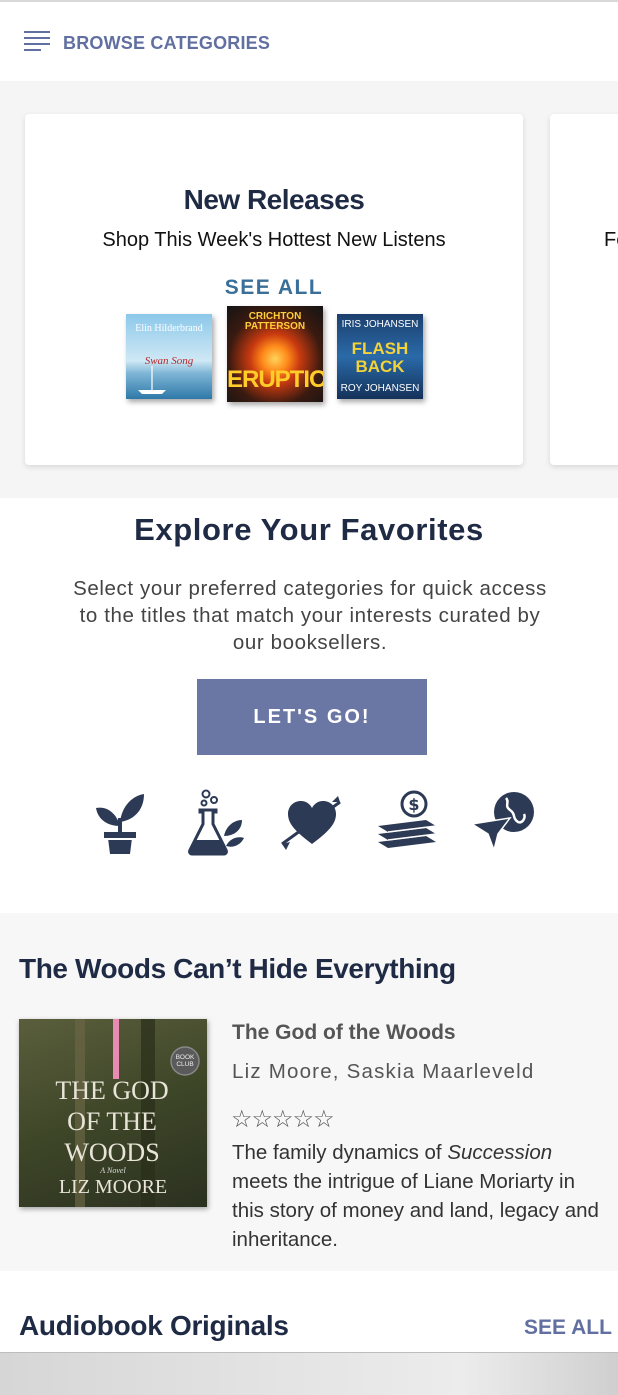 This screenshot has width=618, height=1395. I want to click on bottom-browser-bar, so click(309, 1373).